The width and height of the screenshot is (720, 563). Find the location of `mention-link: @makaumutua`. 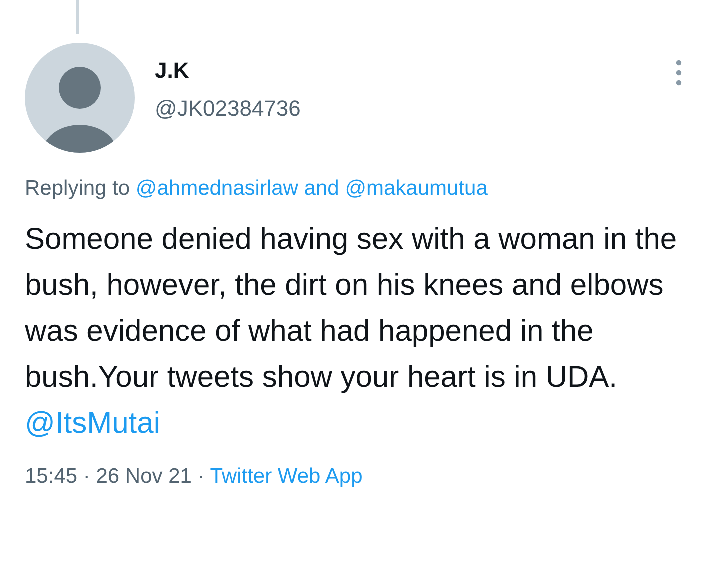

mention-link: @makaumutua is located at coordinates (416, 188).